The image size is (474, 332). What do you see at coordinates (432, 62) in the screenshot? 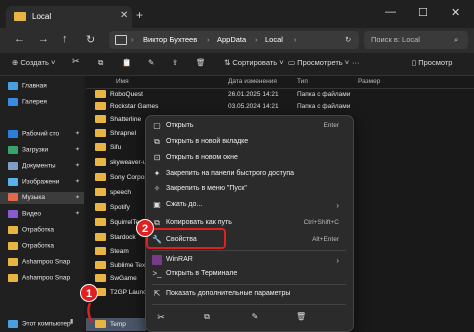
I see `preview-button: ▯ Просмотр` at bounding box center [432, 62].